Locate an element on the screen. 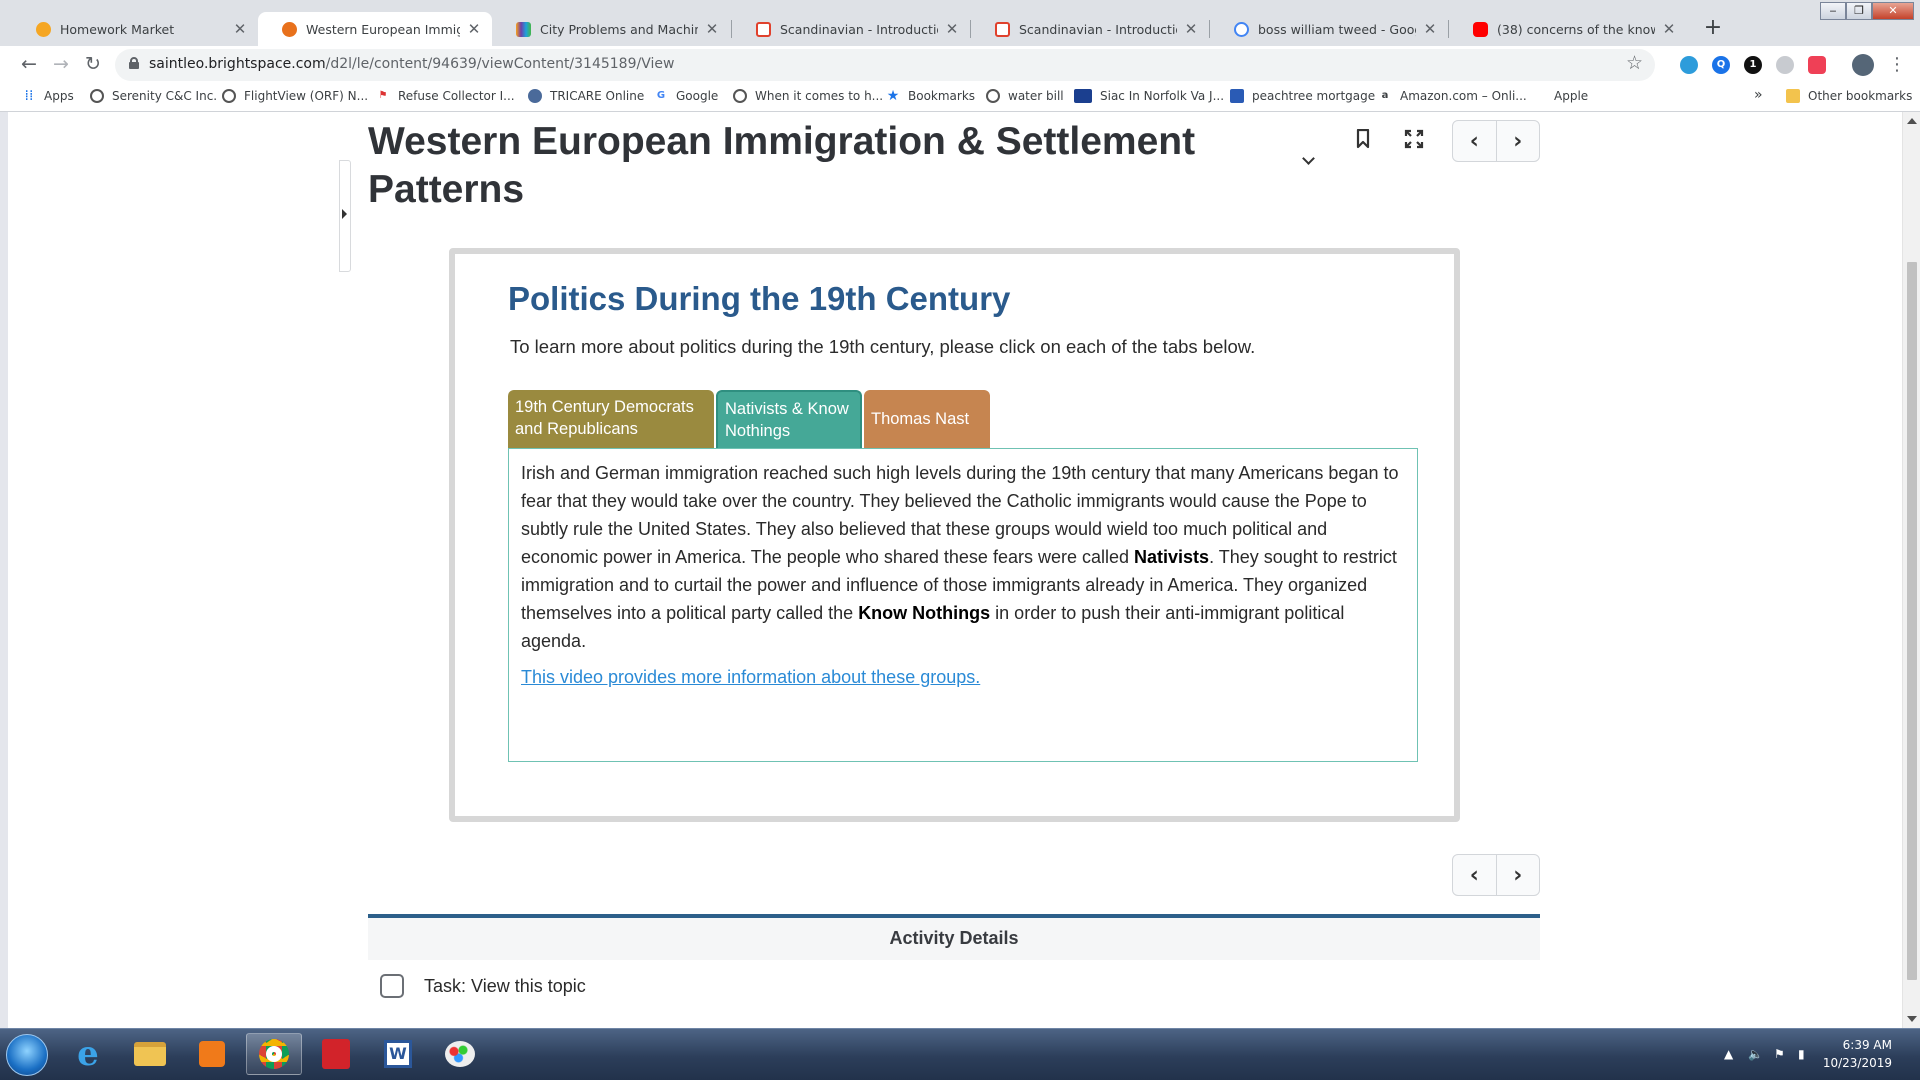  fullscreen-icon is located at coordinates (1414, 139).